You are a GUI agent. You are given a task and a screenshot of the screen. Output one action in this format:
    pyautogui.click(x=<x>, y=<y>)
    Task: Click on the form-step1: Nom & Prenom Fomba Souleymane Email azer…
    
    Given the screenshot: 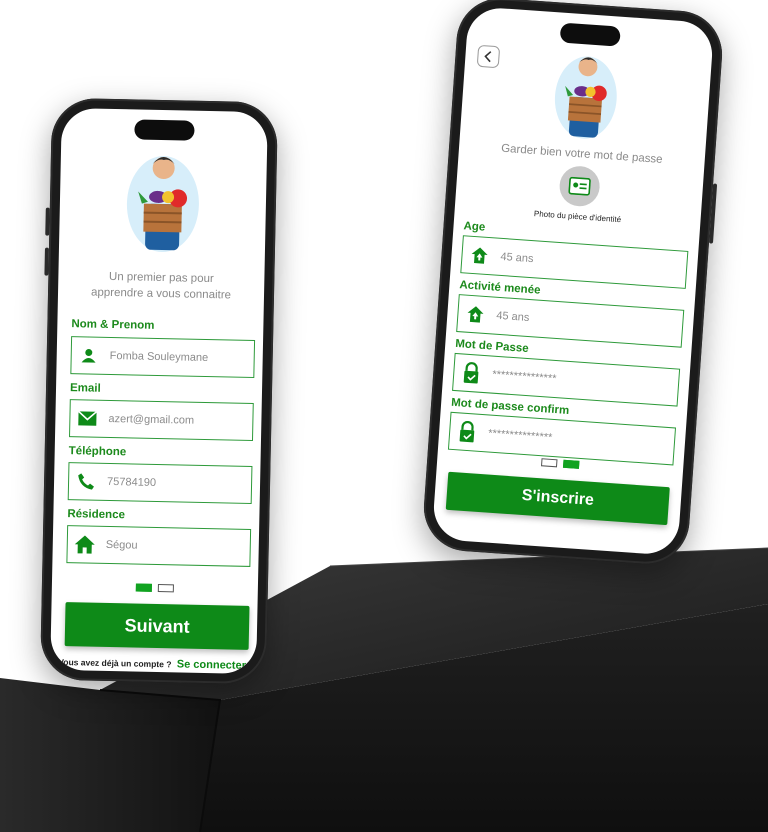 What is the action you would take?
    pyautogui.click(x=161, y=442)
    